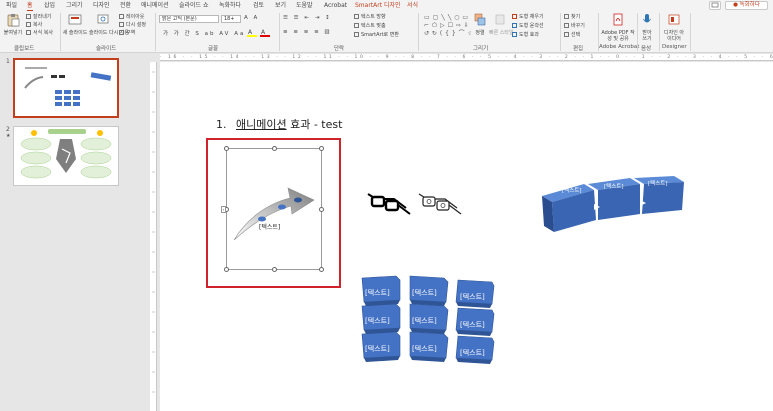 The width and height of the screenshot is (773, 411). What do you see at coordinates (578, 49) in the screenshot?
I see `editing-group-label: 편집` at bounding box center [578, 49].